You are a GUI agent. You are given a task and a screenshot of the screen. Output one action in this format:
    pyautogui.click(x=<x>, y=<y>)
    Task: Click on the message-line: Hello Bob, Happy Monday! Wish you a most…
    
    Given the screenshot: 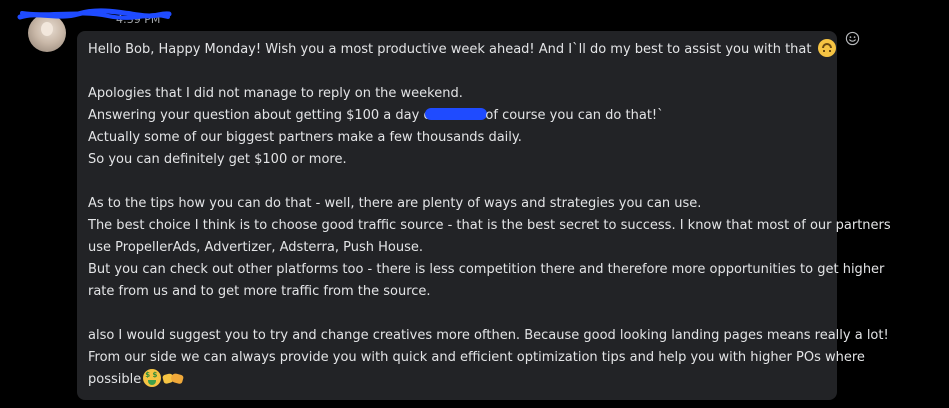 What is the action you would take?
    pyautogui.click(x=462, y=50)
    